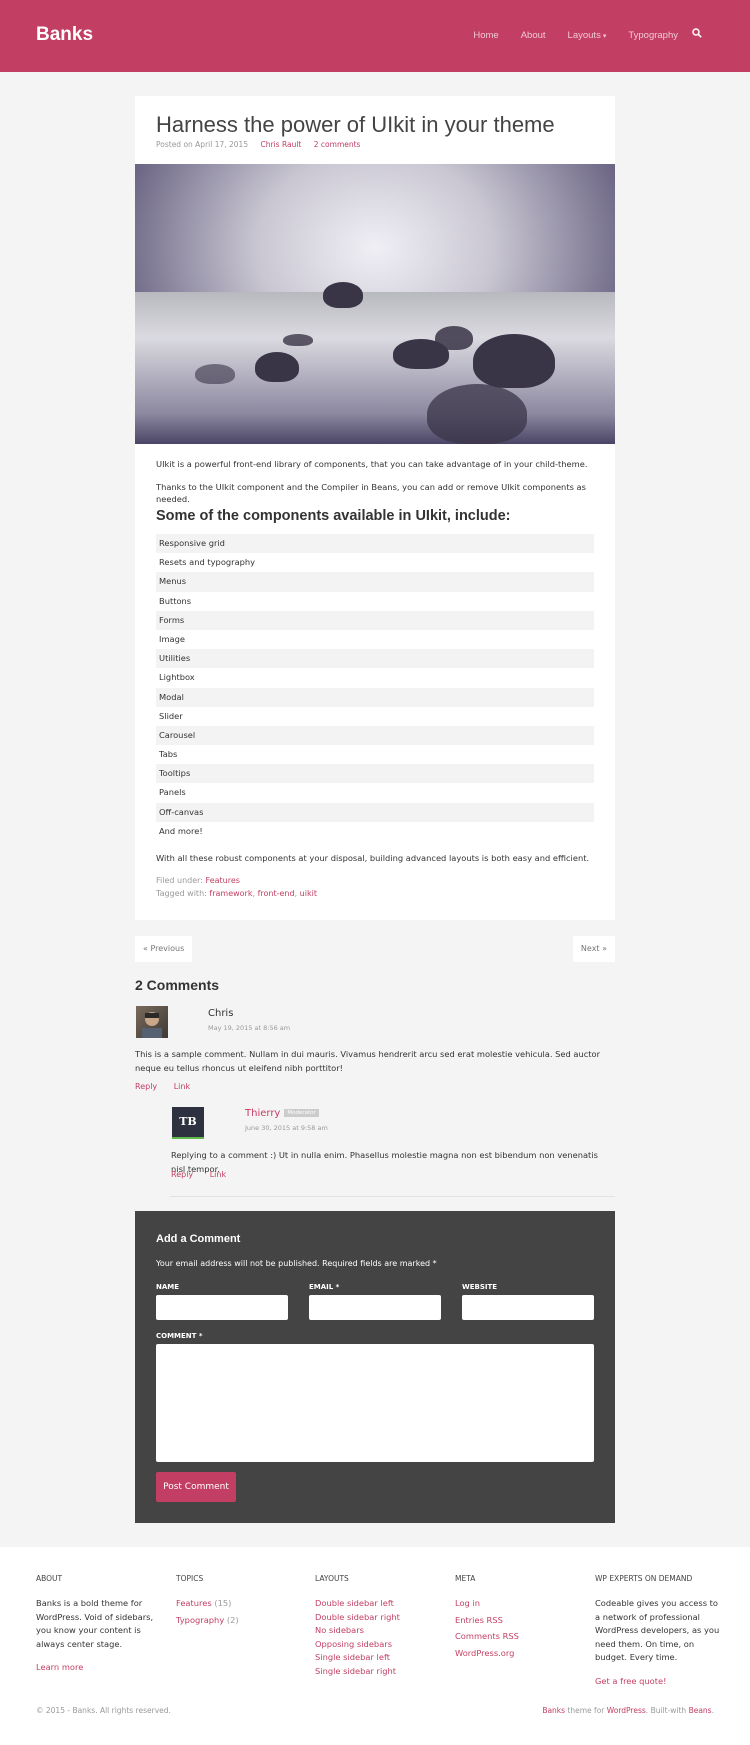  Describe the element at coordinates (301, 1113) in the screenshot. I see `moderator-badge: Moderator` at that location.